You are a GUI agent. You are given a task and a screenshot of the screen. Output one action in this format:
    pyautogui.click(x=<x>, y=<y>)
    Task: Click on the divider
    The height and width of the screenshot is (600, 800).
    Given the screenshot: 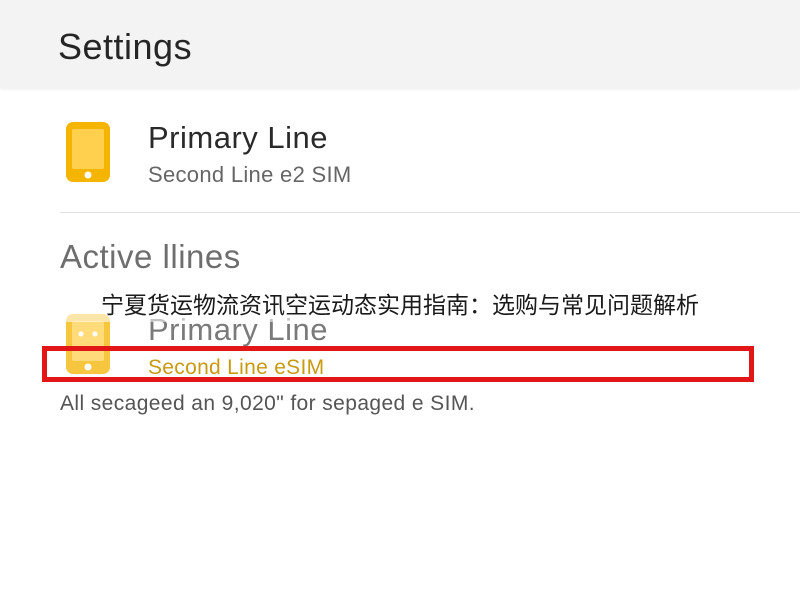 What is the action you would take?
    pyautogui.click(x=430, y=212)
    